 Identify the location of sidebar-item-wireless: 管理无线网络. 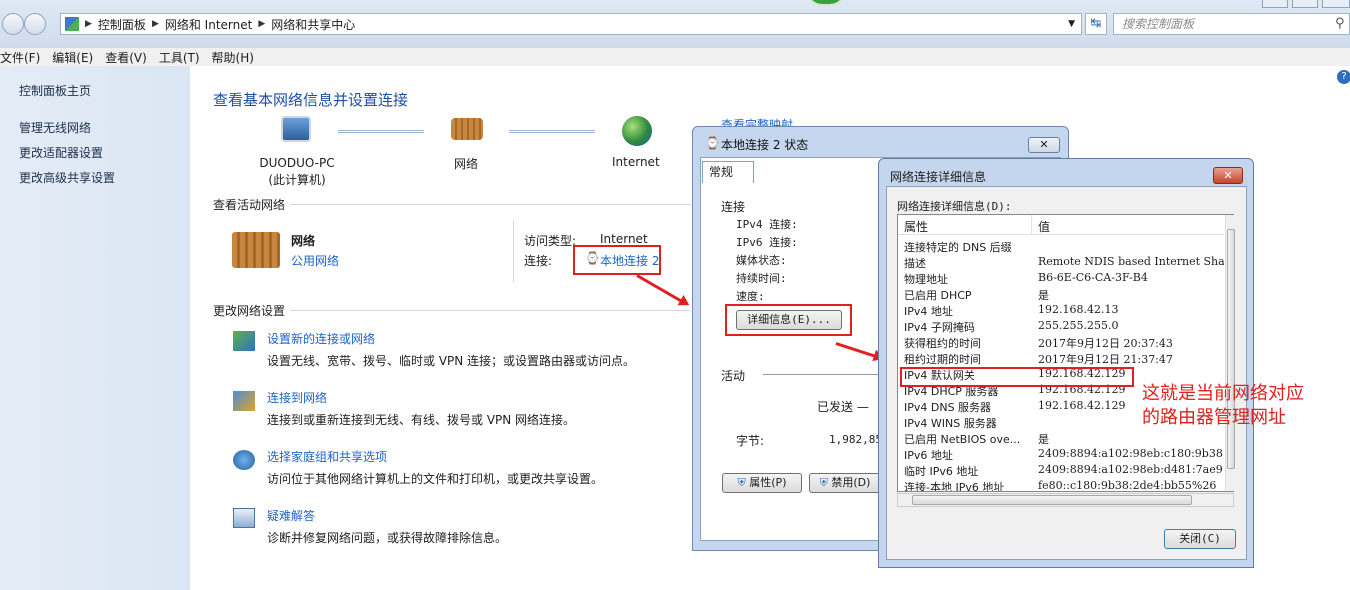
(55, 127).